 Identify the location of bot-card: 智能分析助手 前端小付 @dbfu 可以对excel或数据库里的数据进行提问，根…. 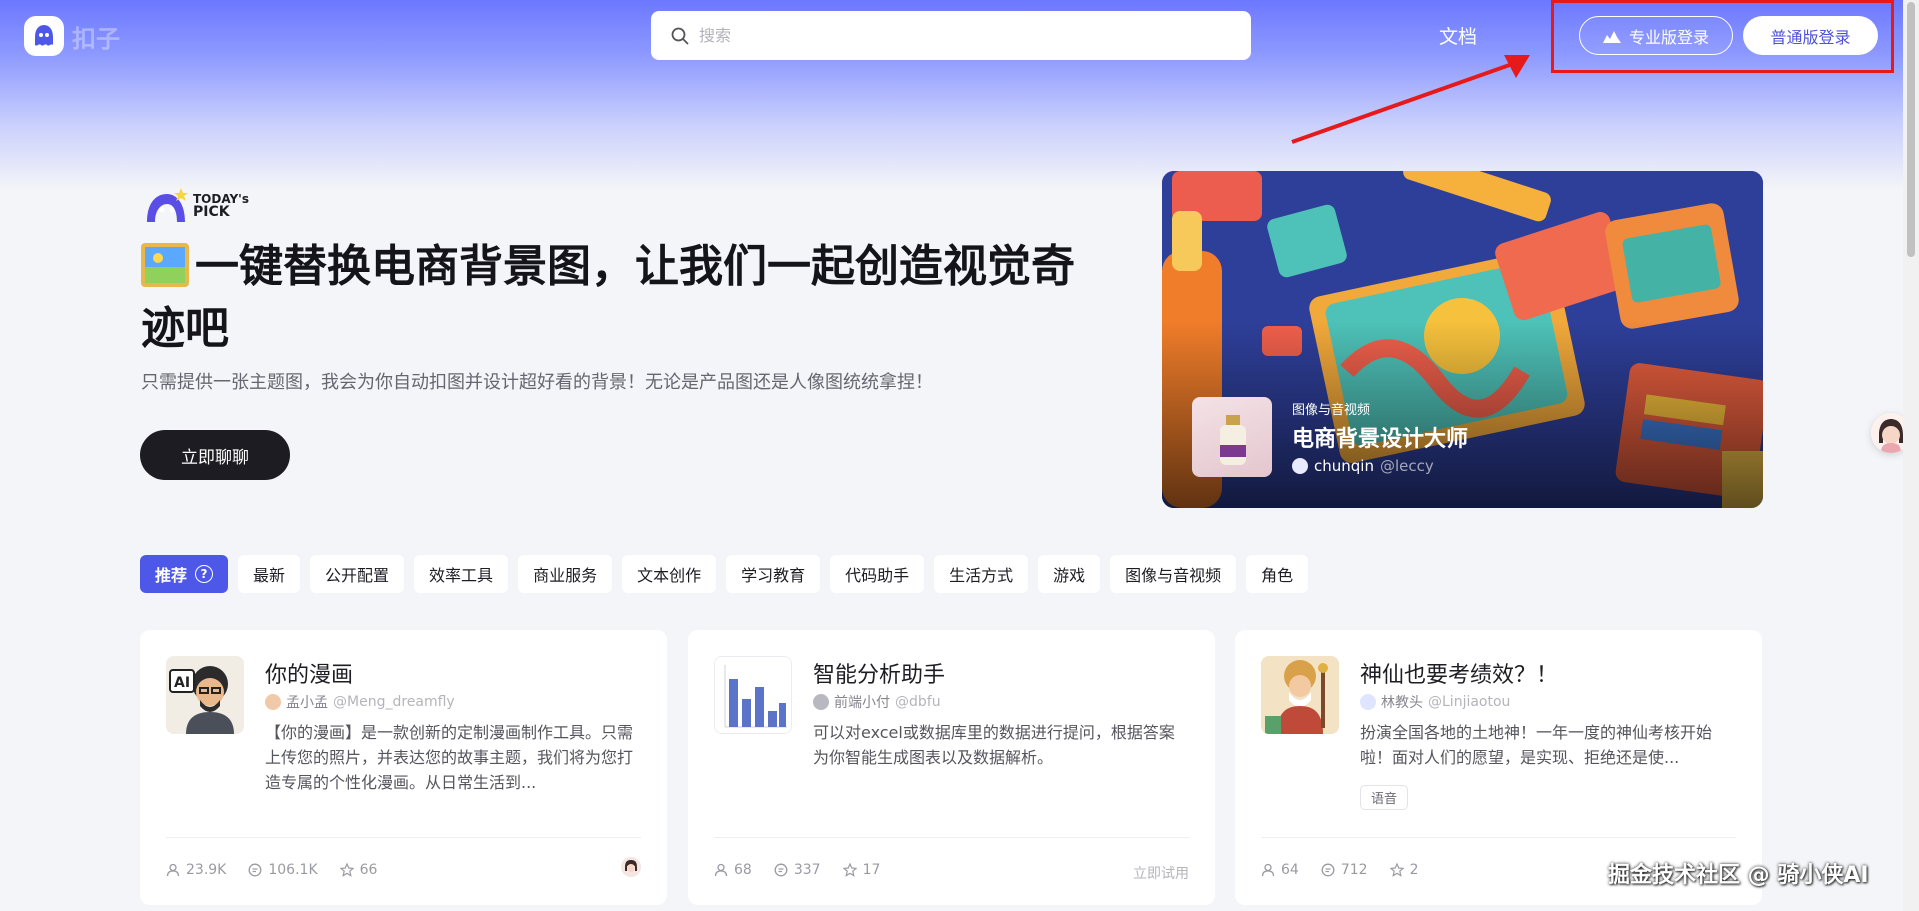
(951, 767).